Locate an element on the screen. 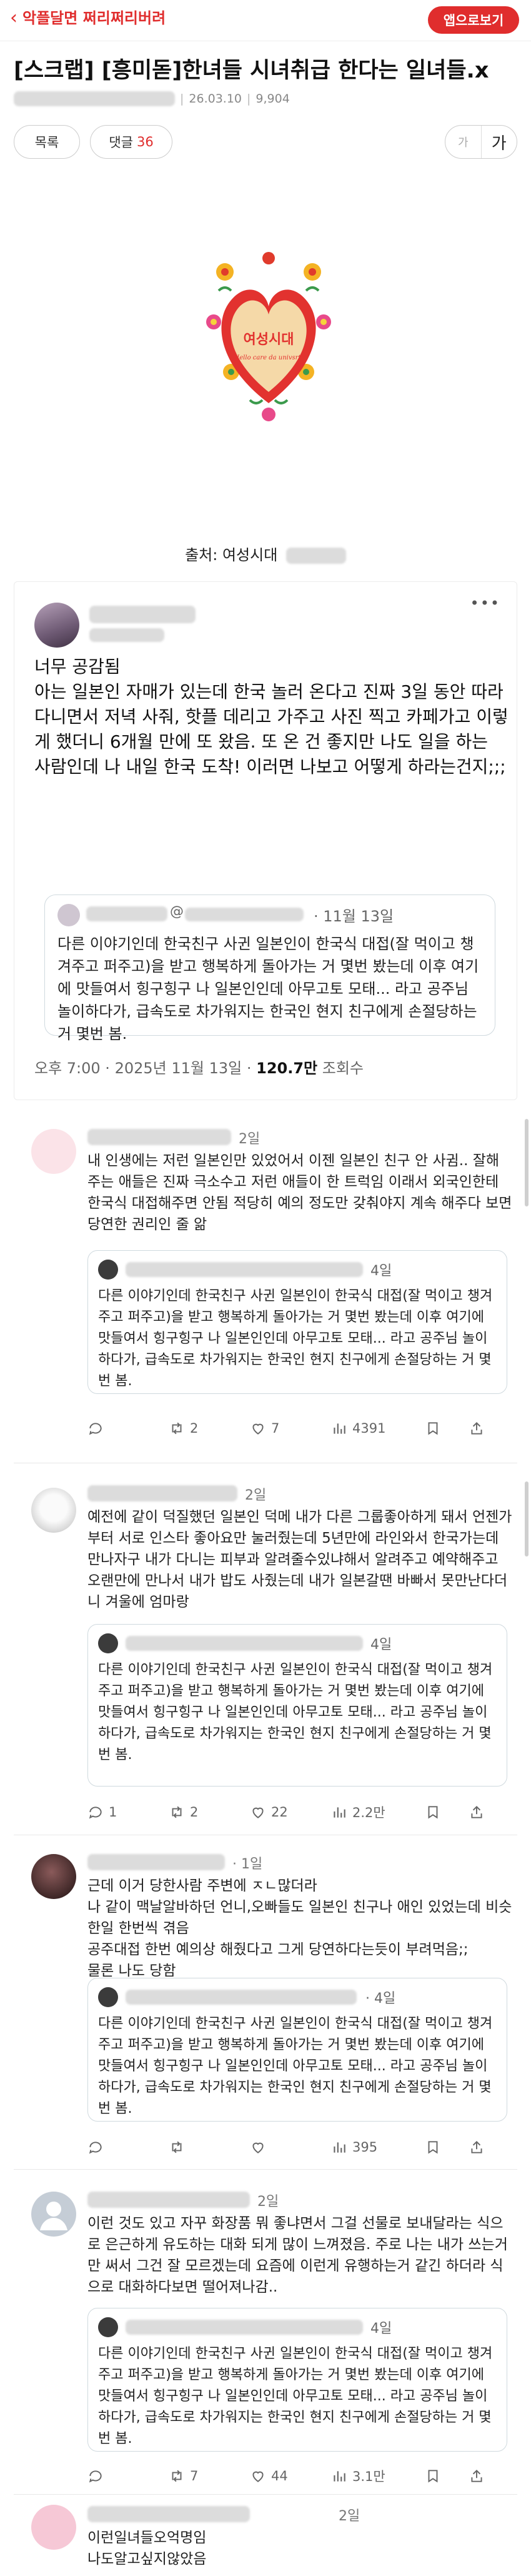 This screenshot has width=531, height=2576. share-icon is located at coordinates (477, 2146).